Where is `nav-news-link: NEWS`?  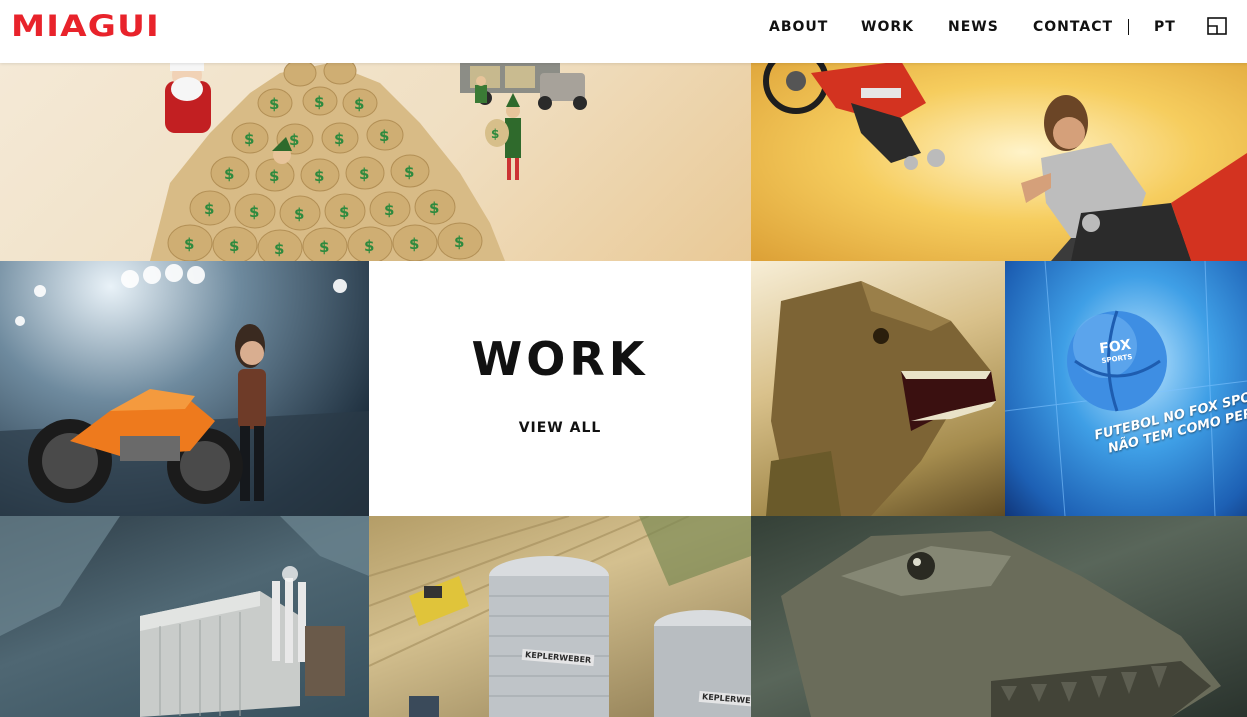
nav-news-link: NEWS is located at coordinates (973, 27).